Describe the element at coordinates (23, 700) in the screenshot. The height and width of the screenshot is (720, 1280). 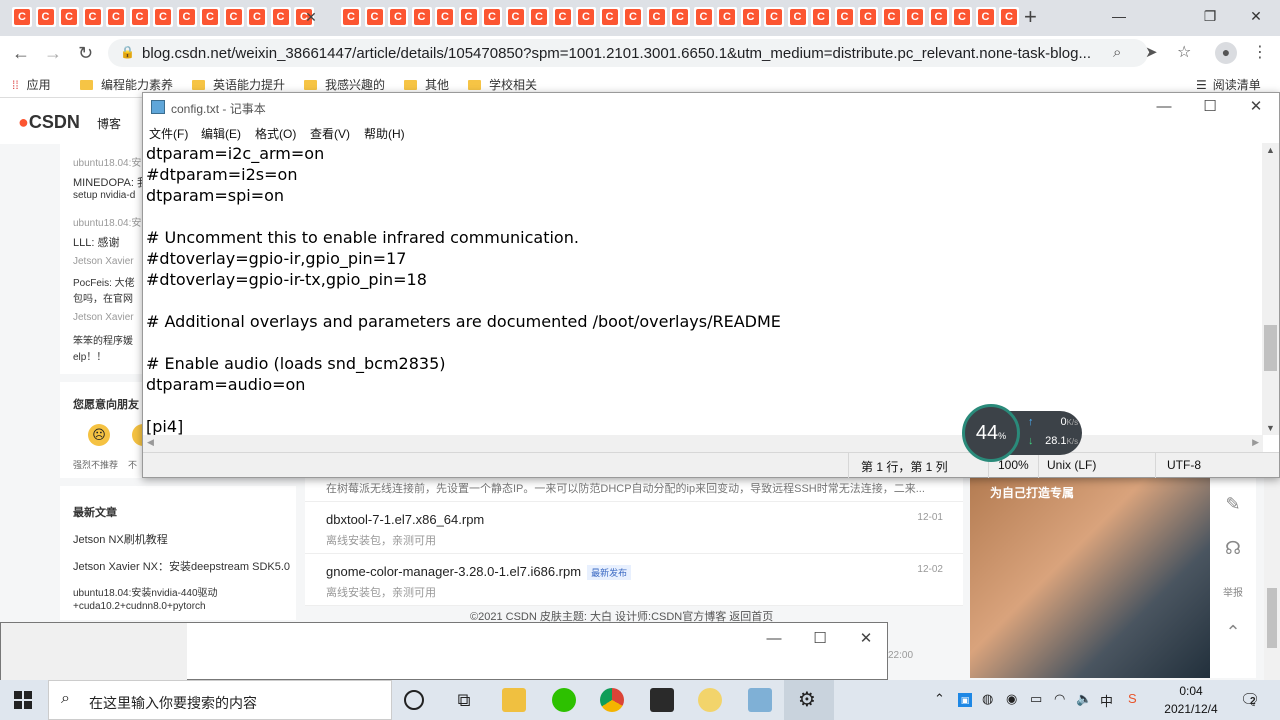
I see `windows-start-icon` at that location.